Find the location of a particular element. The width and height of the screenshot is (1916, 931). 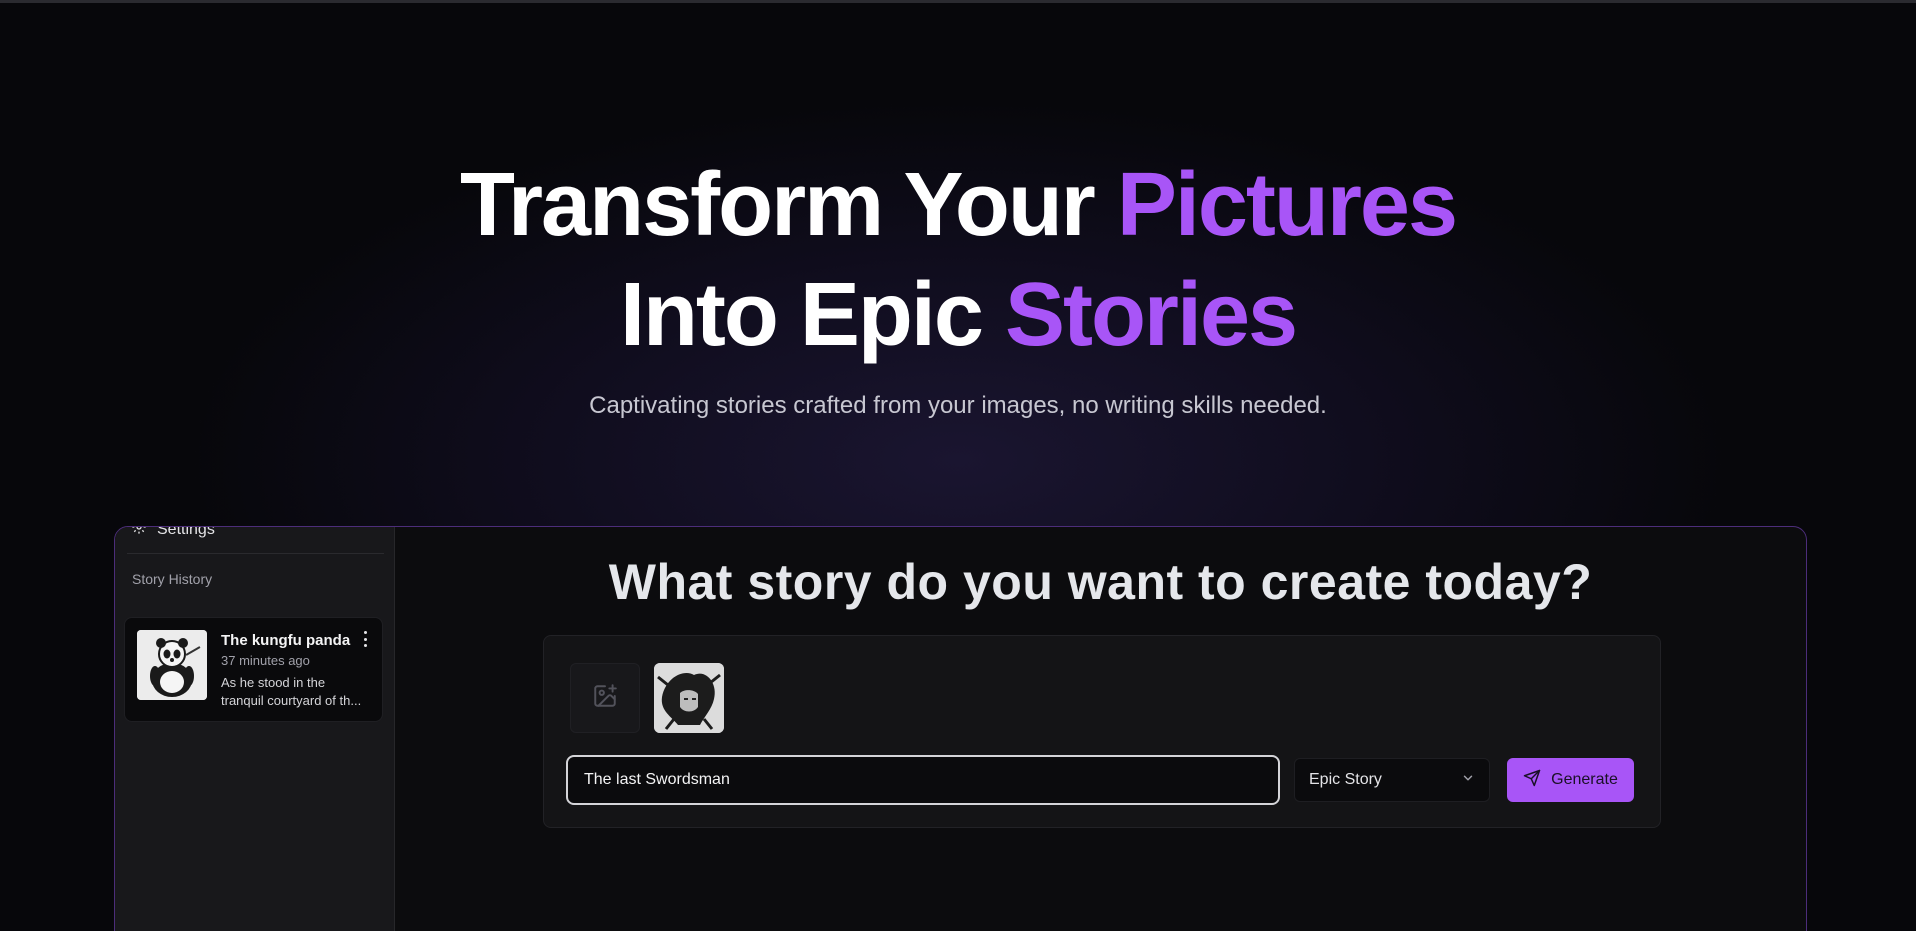

generate-button: Generate is located at coordinates (1570, 780).